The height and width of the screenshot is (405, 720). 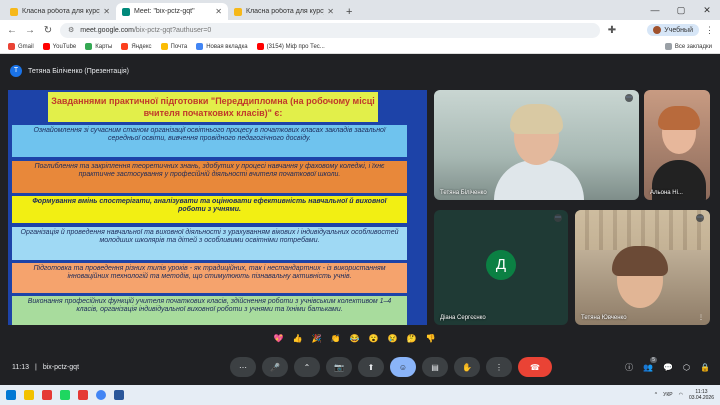 I want to click on call-controls: ⋯ 🎤 ⌃ 📷 ⬆ ☺ ▤ ✋ ⋮ ☎, so click(x=391, y=367).